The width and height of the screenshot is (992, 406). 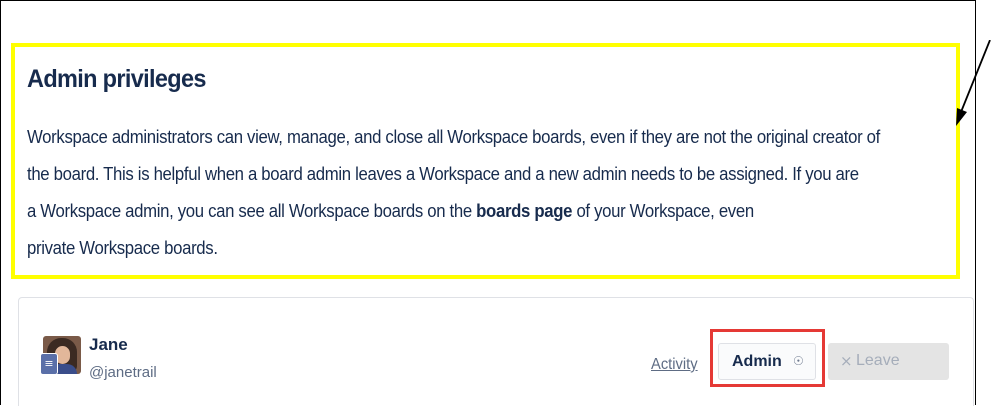 What do you see at coordinates (846, 361) in the screenshot?
I see `close-x-icon: ×` at bounding box center [846, 361].